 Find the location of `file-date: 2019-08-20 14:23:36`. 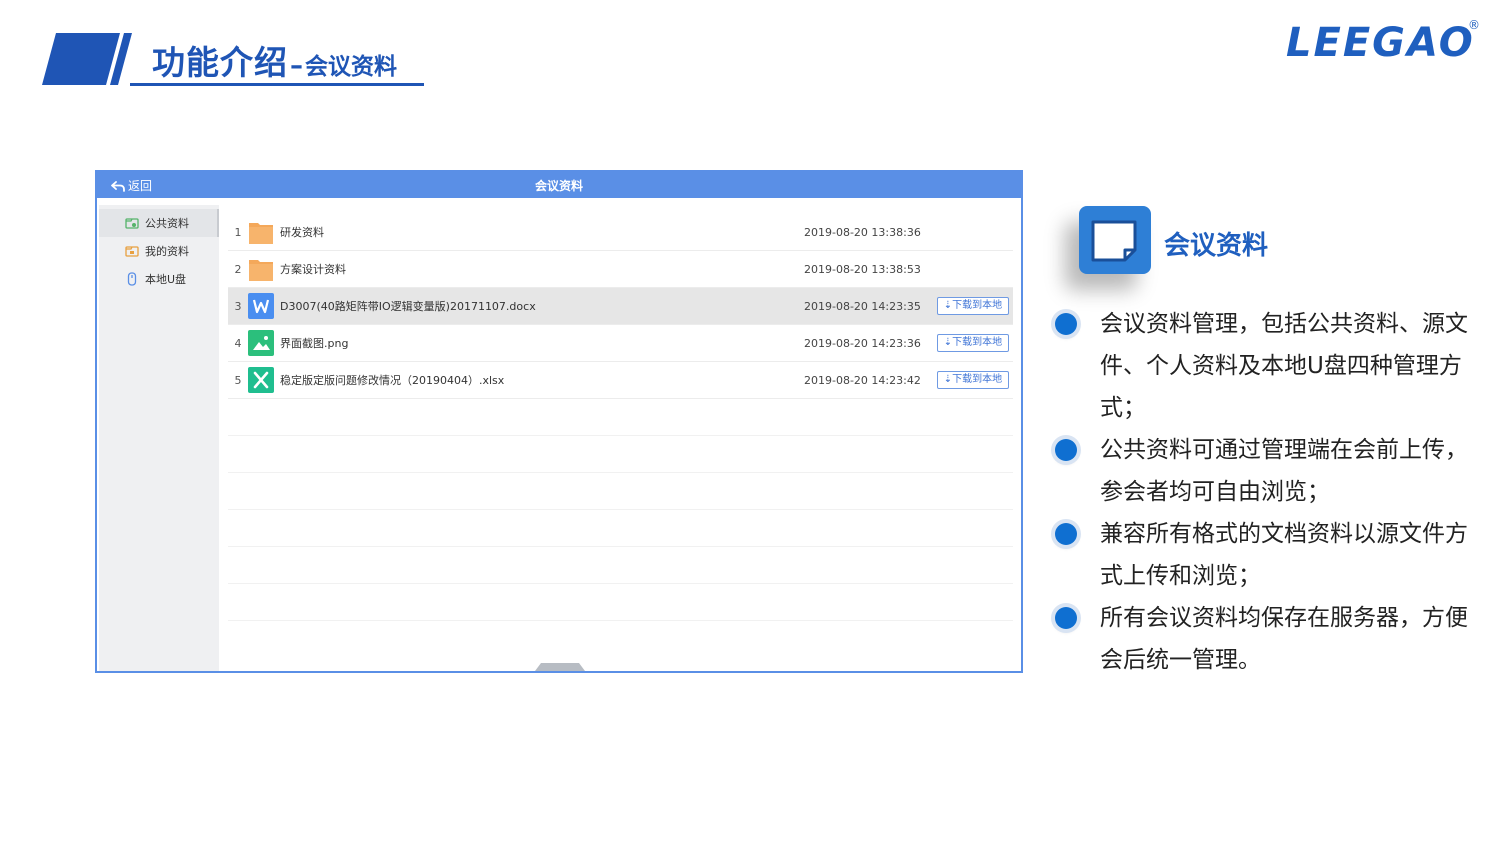

file-date: 2019-08-20 14:23:36 is located at coordinates (862, 343).